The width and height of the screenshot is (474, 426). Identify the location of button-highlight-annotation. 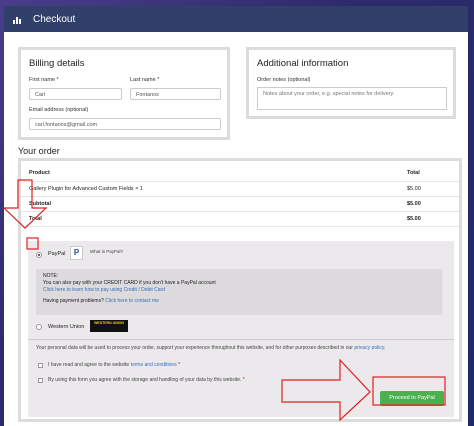
(409, 391).